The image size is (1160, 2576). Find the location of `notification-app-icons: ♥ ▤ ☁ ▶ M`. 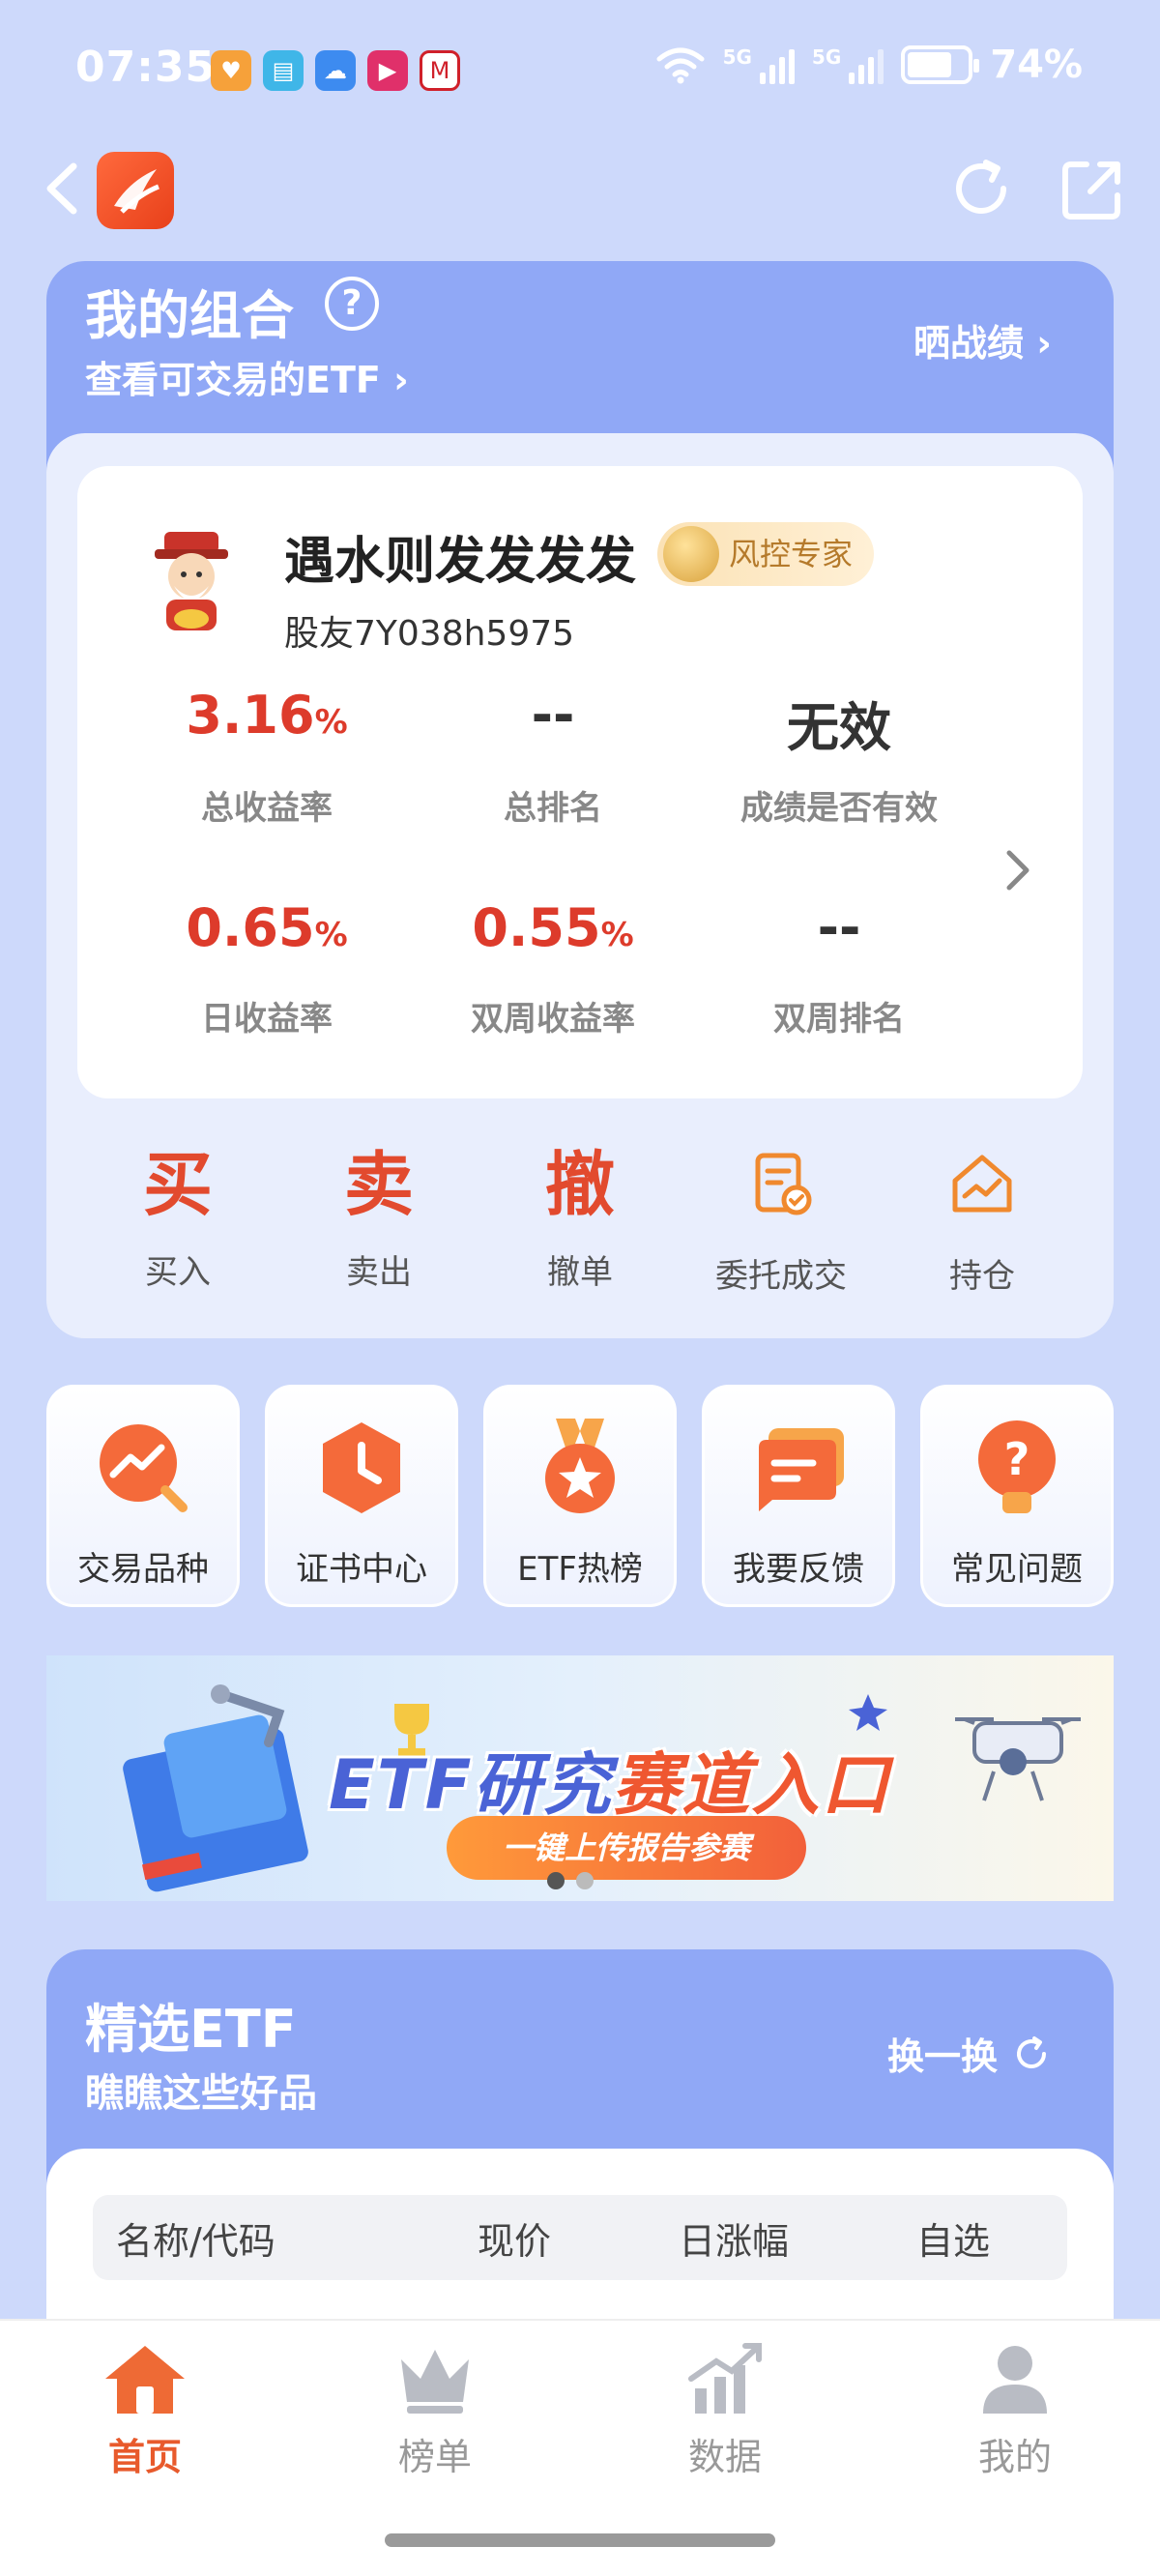

notification-app-icons: ♥ ▤ ☁ ▶ M is located at coordinates (335, 70).